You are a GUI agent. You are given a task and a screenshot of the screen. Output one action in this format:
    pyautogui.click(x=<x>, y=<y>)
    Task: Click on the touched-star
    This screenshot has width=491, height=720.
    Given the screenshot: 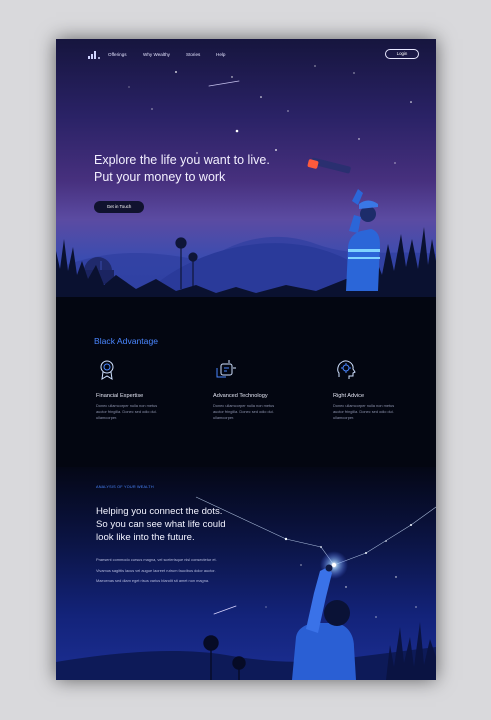 What is the action you would take?
    pyautogui.click(x=334, y=565)
    